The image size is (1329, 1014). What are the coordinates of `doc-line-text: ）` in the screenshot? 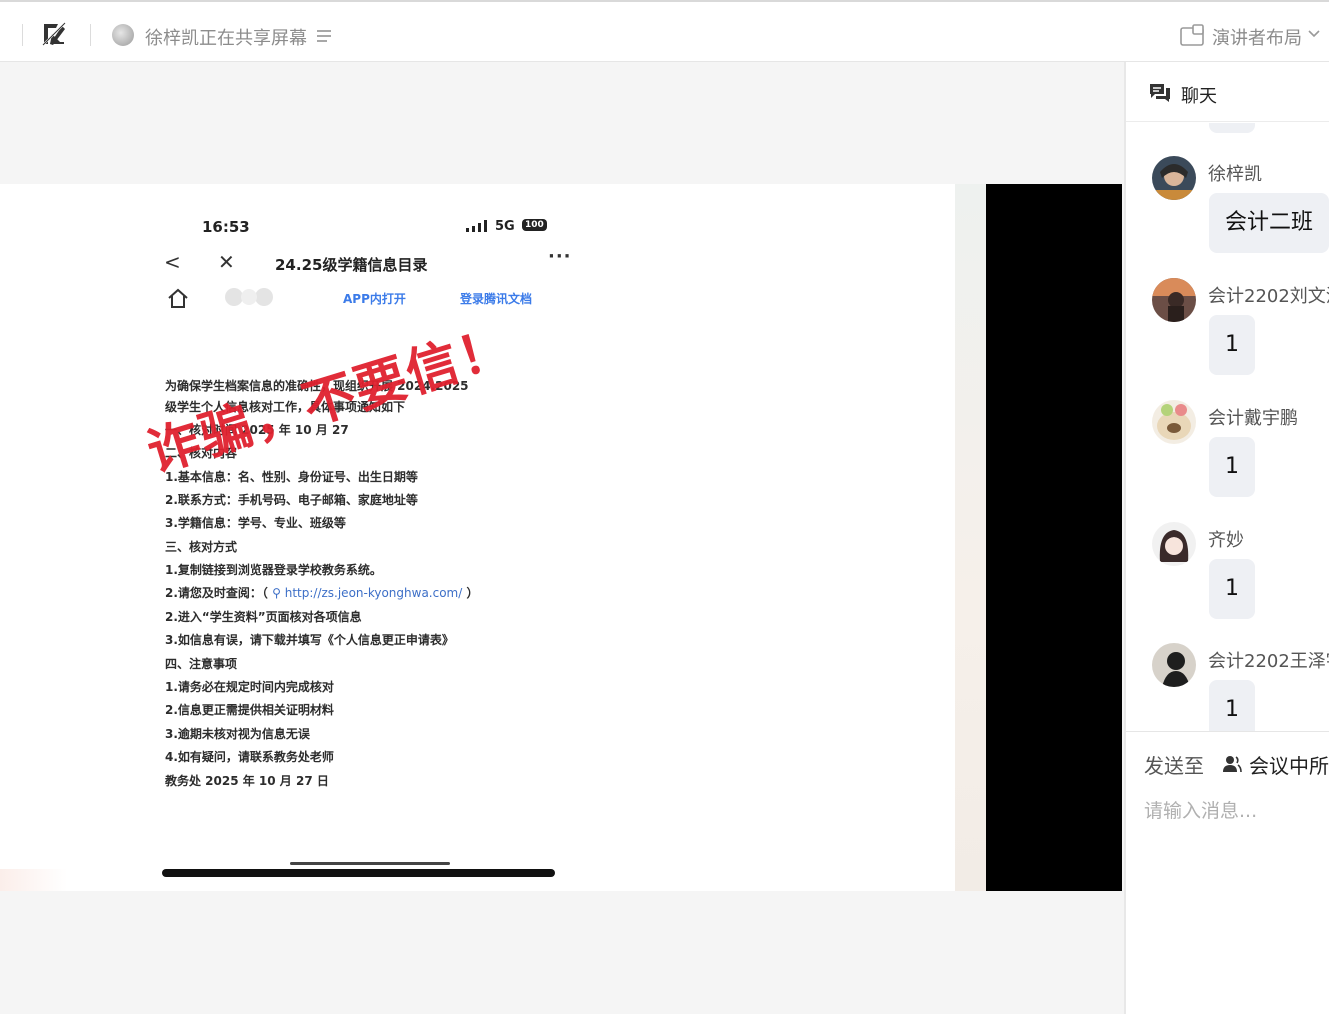 It's located at (472, 593).